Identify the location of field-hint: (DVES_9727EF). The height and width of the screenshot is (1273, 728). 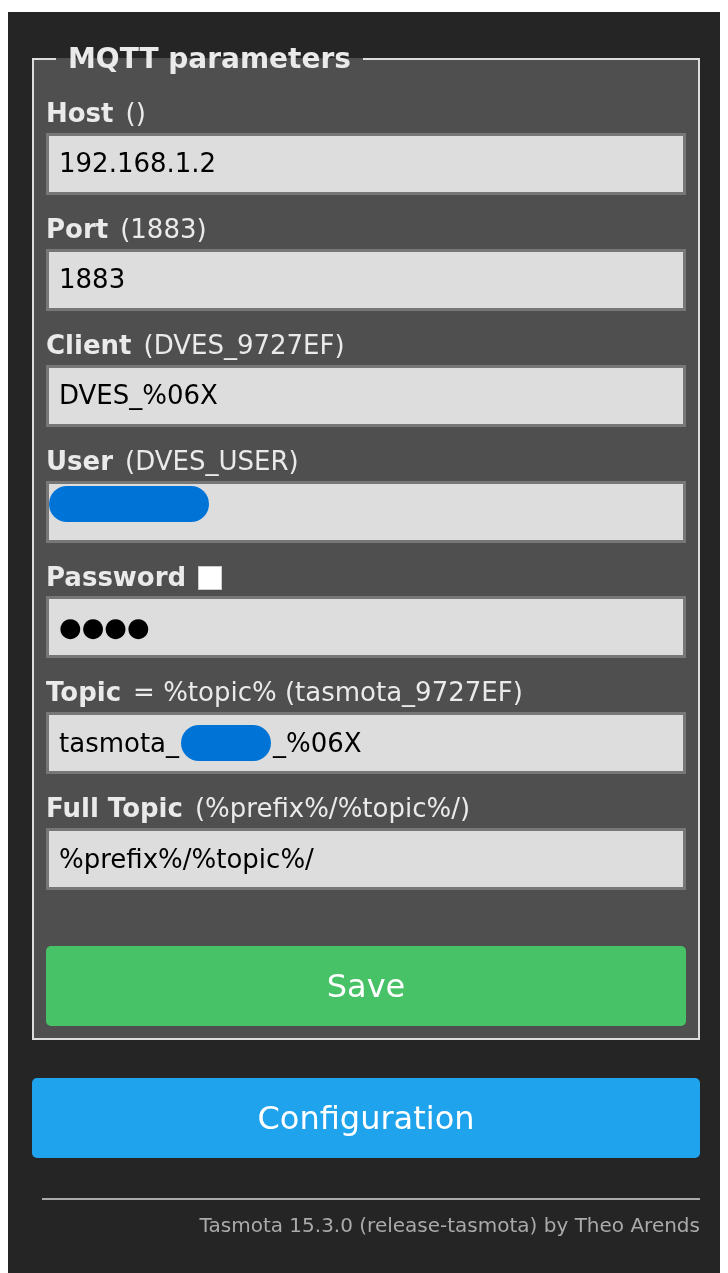
(244, 345).